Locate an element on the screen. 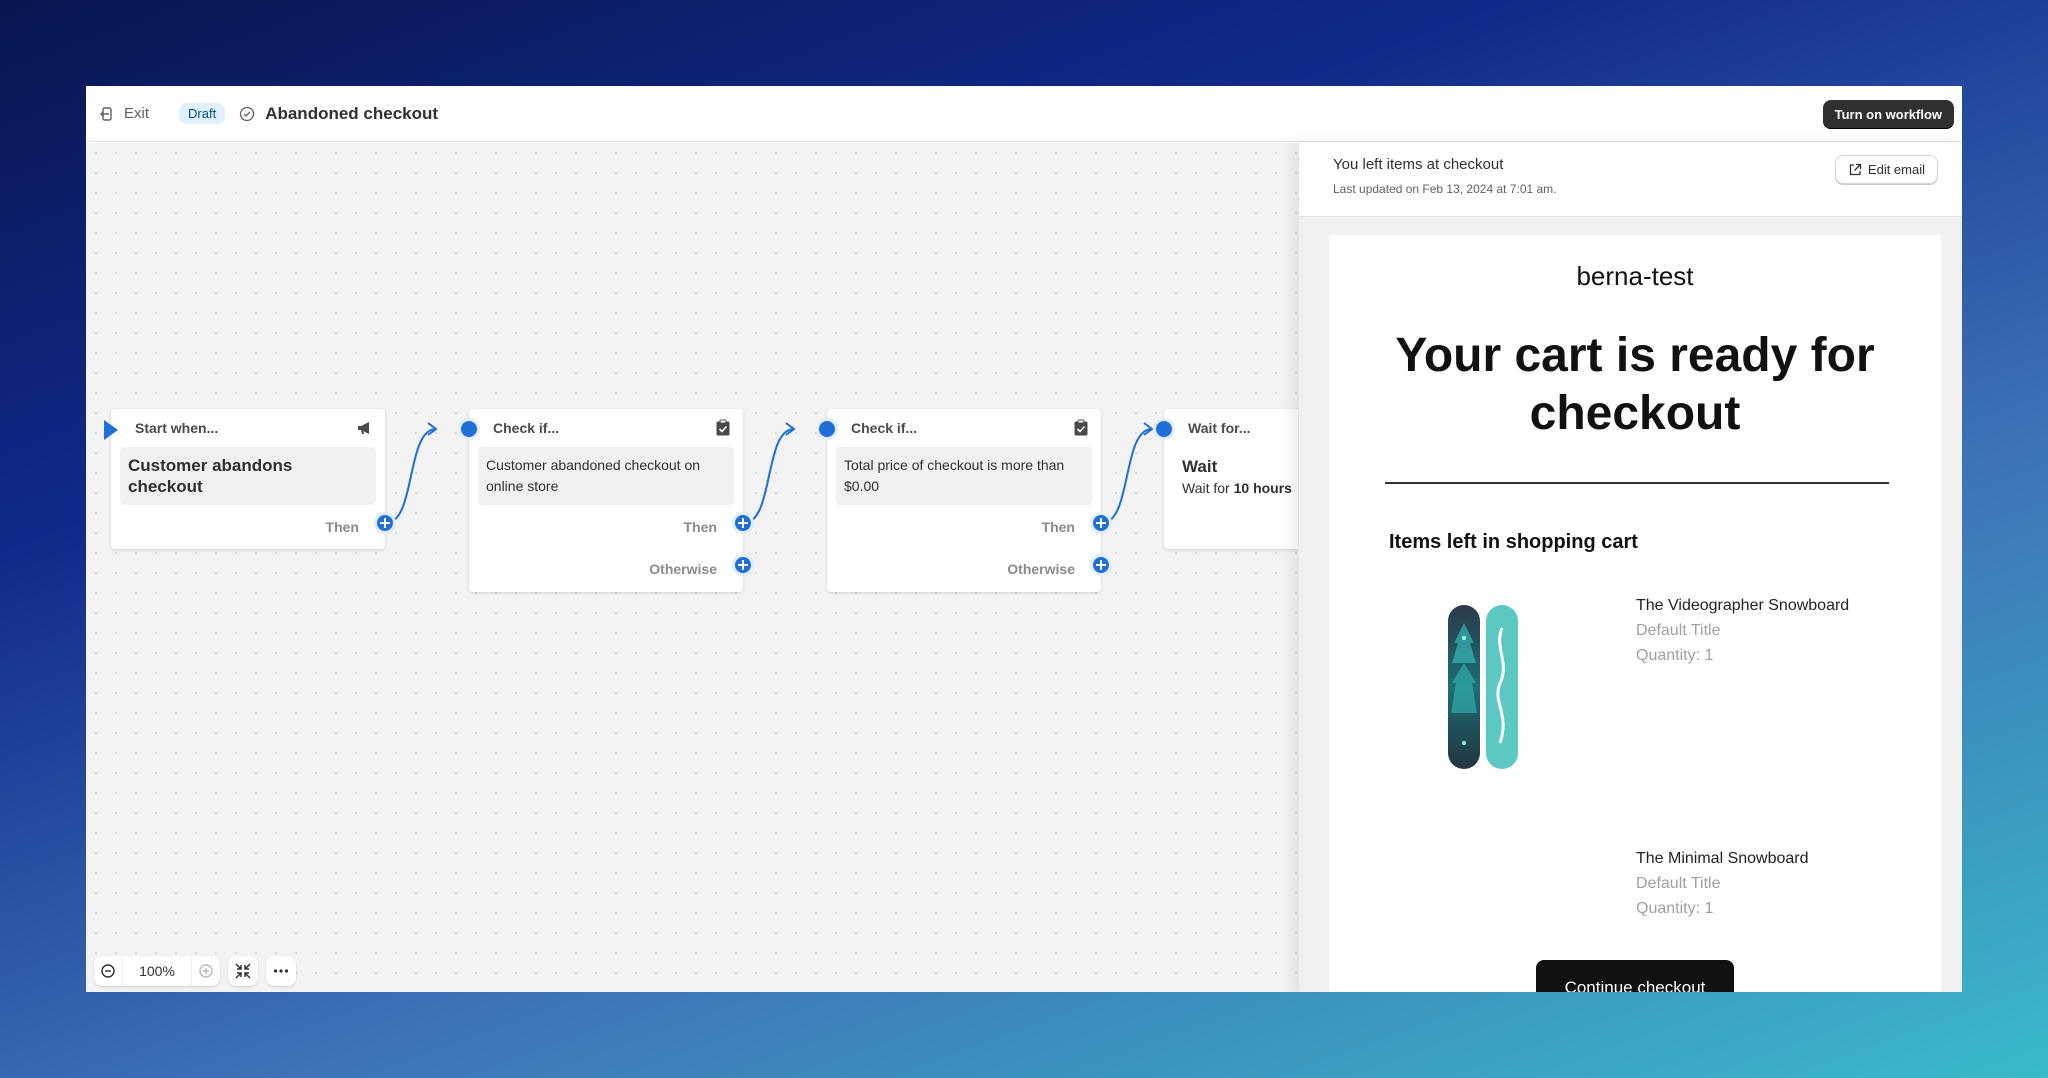 The width and height of the screenshot is (2048, 1078). turn-on-workflow-button: Turn on workflow is located at coordinates (1888, 114).